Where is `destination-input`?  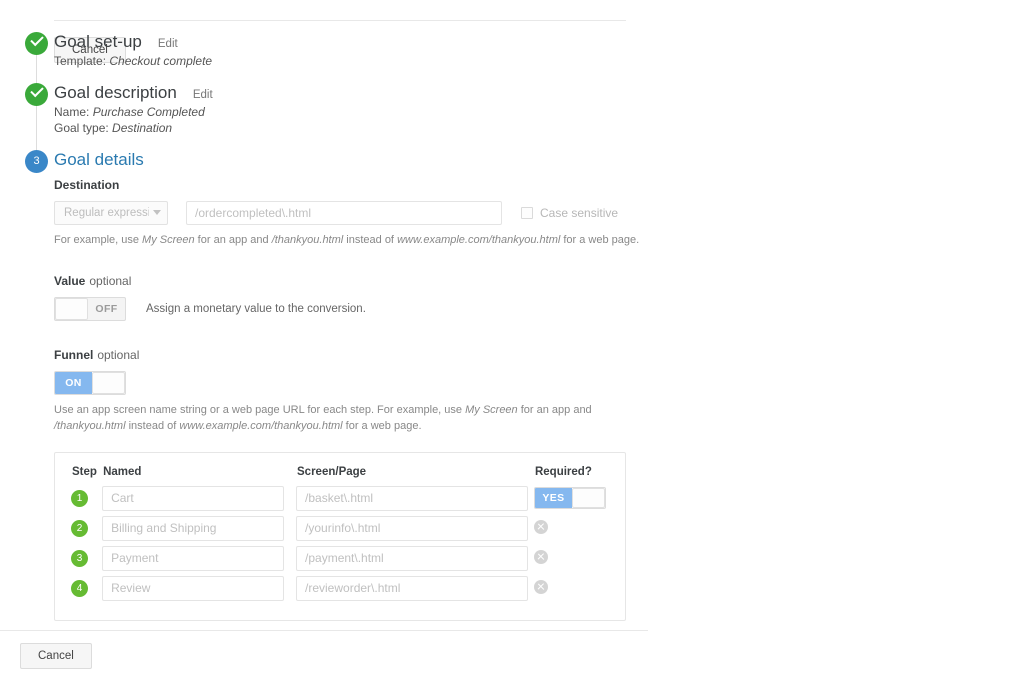
destination-input is located at coordinates (344, 212).